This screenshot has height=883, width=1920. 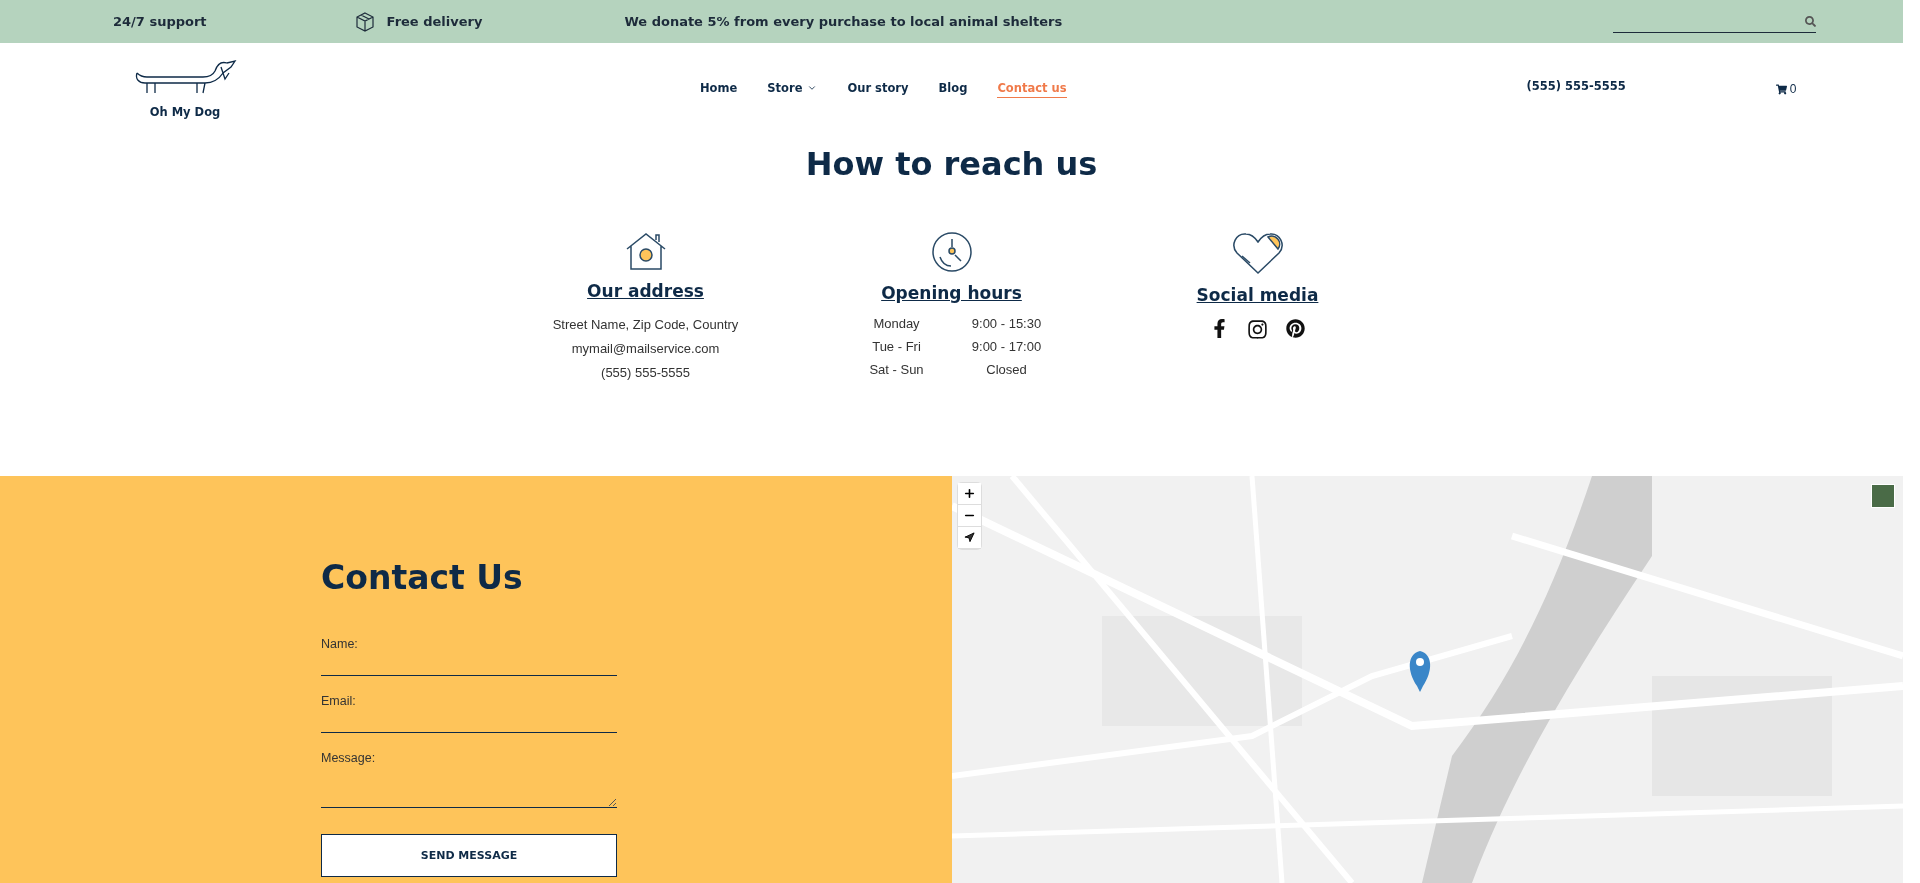 I want to click on column-heading: Our address, so click(x=645, y=291).